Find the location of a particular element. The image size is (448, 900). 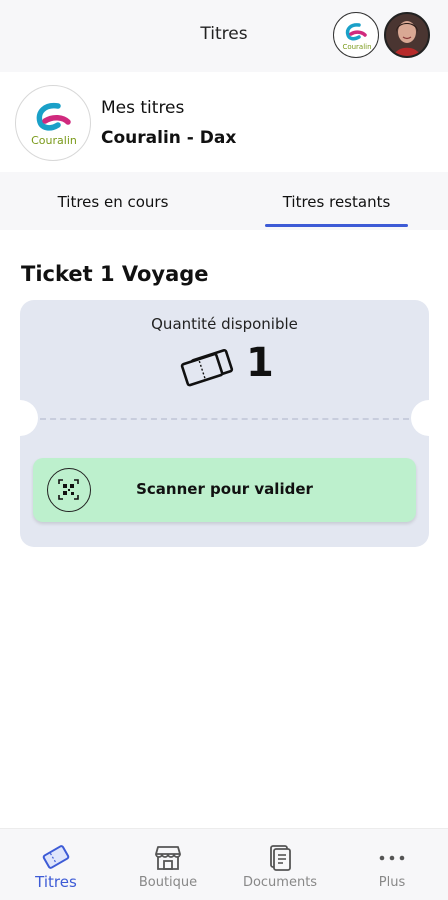

more-icon is located at coordinates (392, 858).